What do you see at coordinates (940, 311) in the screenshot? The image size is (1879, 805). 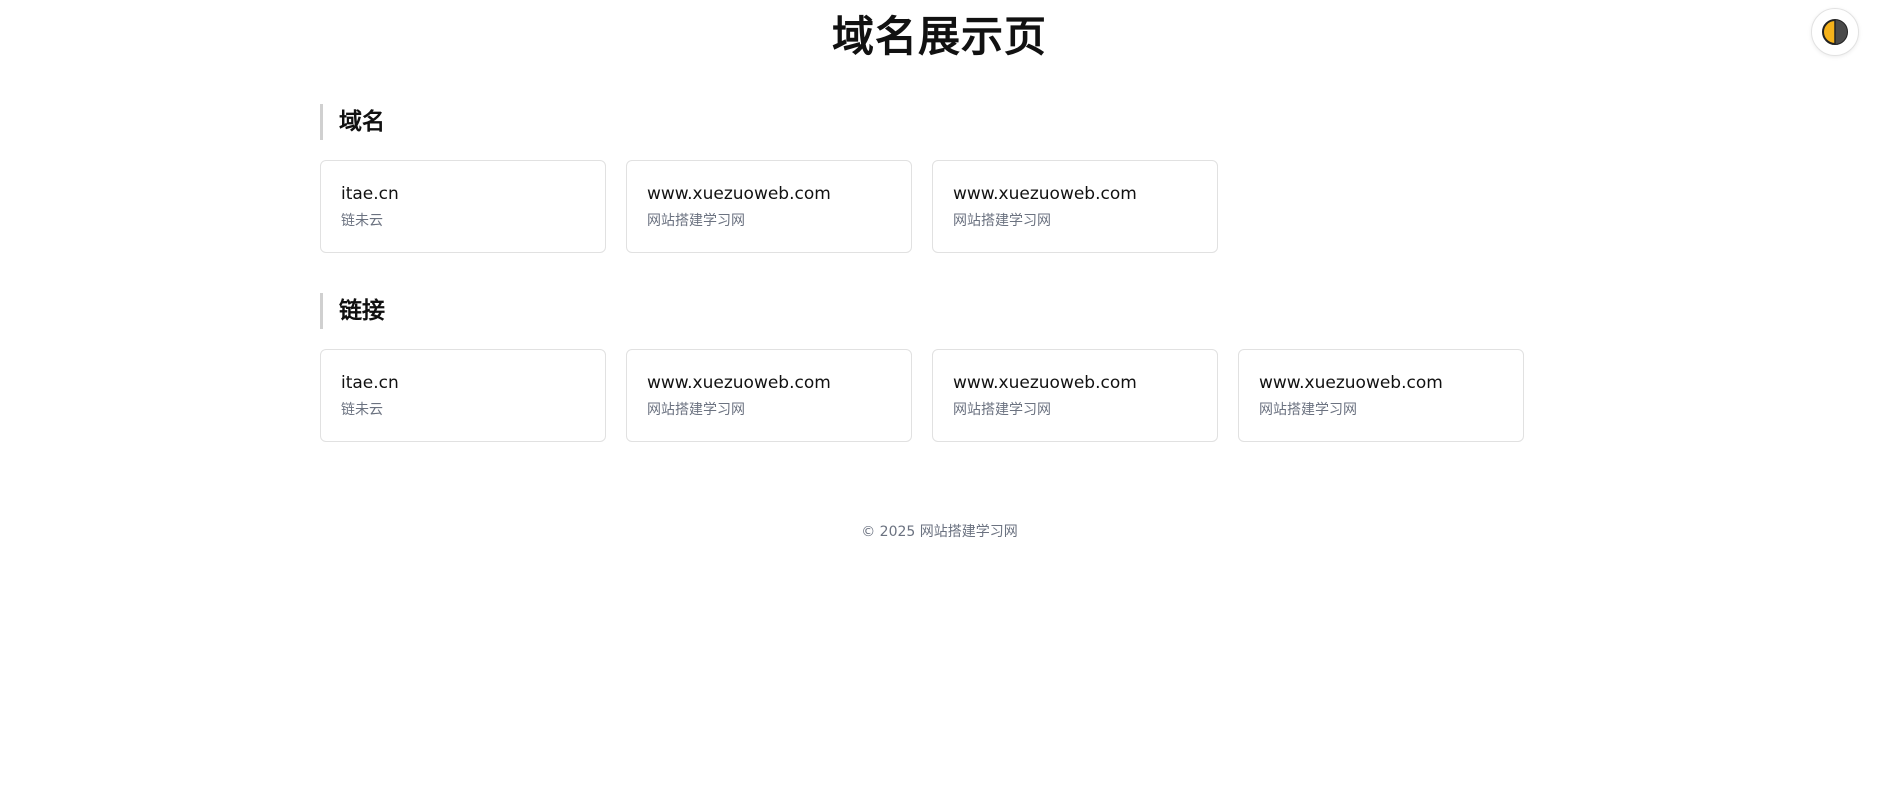 I see `section-title: 链接` at bounding box center [940, 311].